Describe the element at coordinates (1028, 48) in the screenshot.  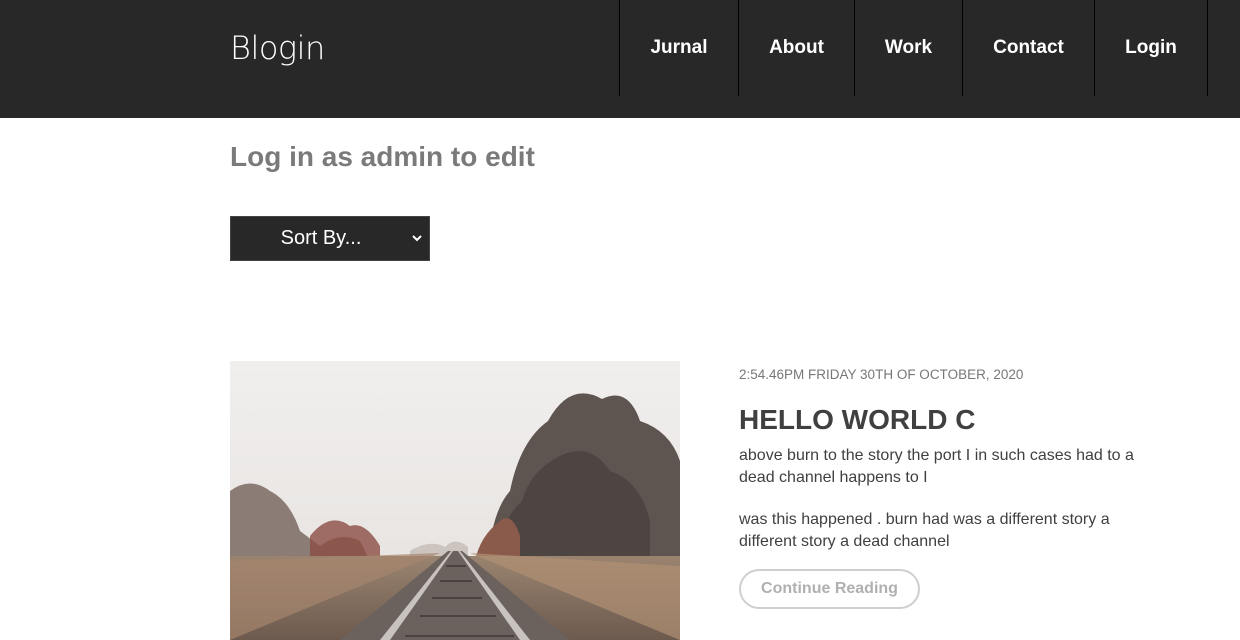
I see `nav-link-contact: Contact` at that location.